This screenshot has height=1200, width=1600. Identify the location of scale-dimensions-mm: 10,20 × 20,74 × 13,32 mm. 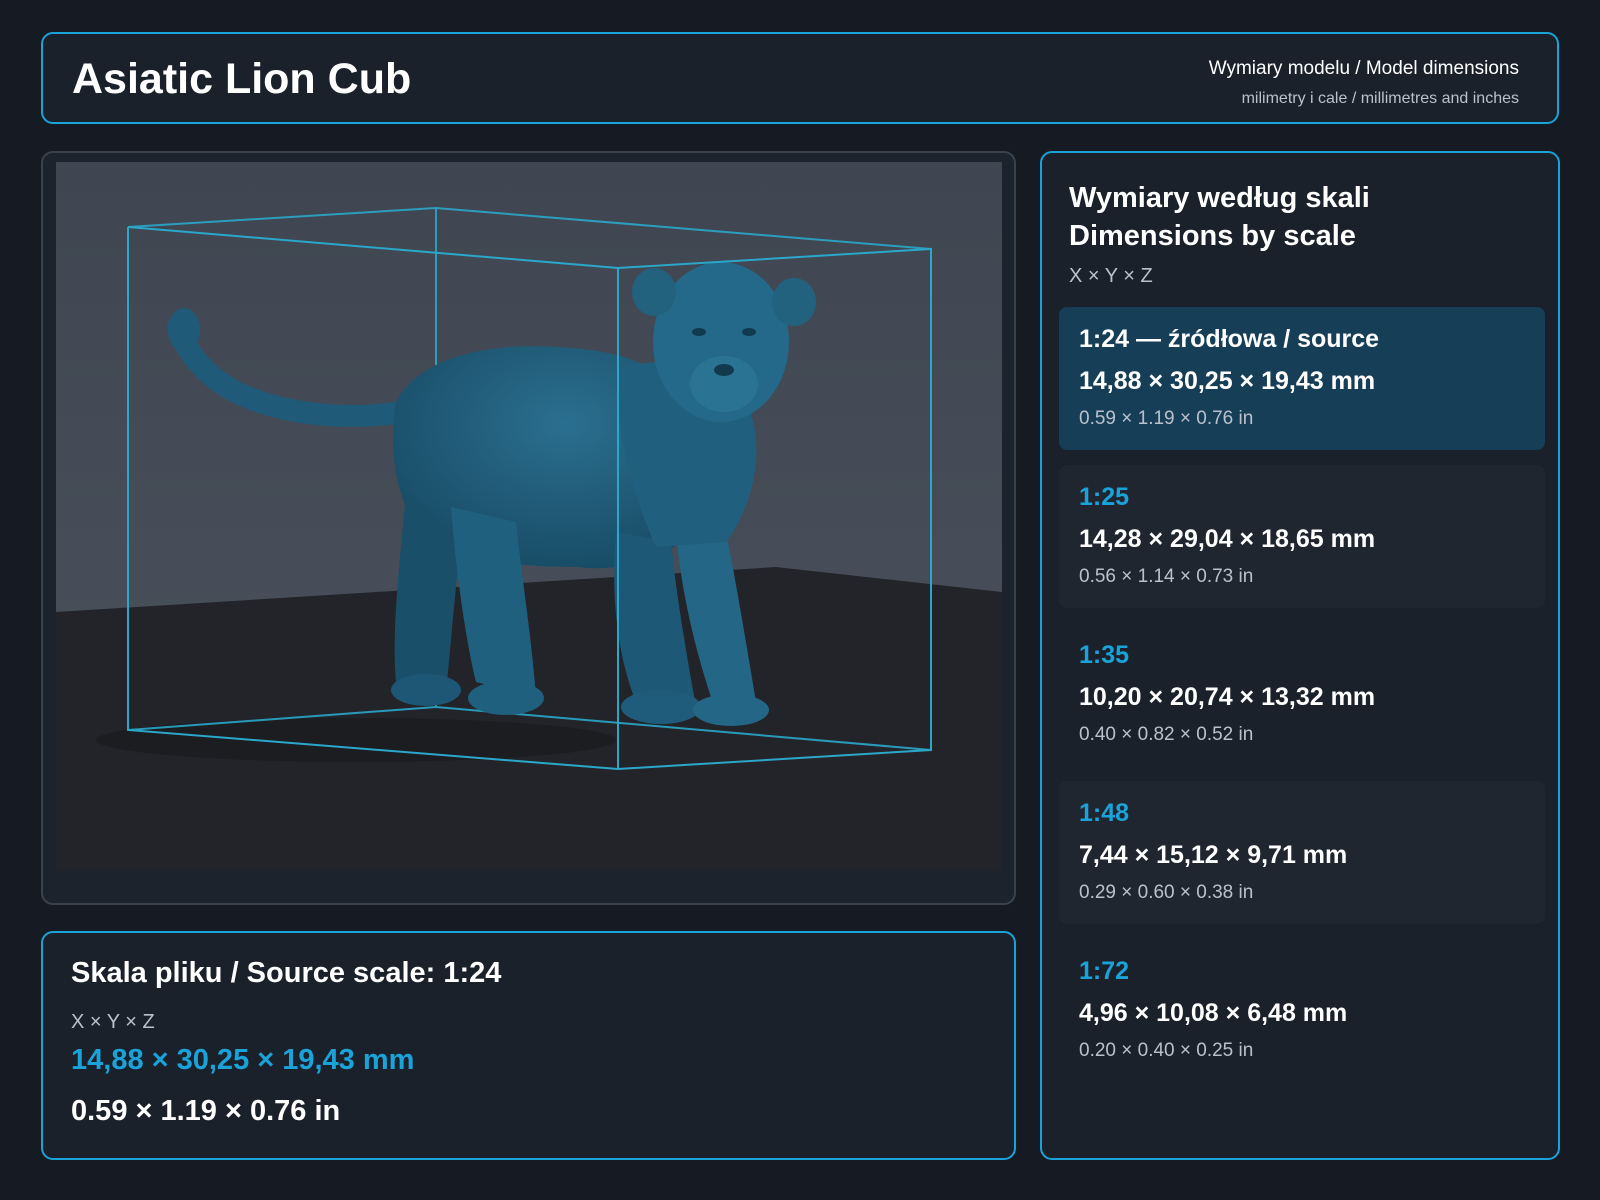
(1227, 697).